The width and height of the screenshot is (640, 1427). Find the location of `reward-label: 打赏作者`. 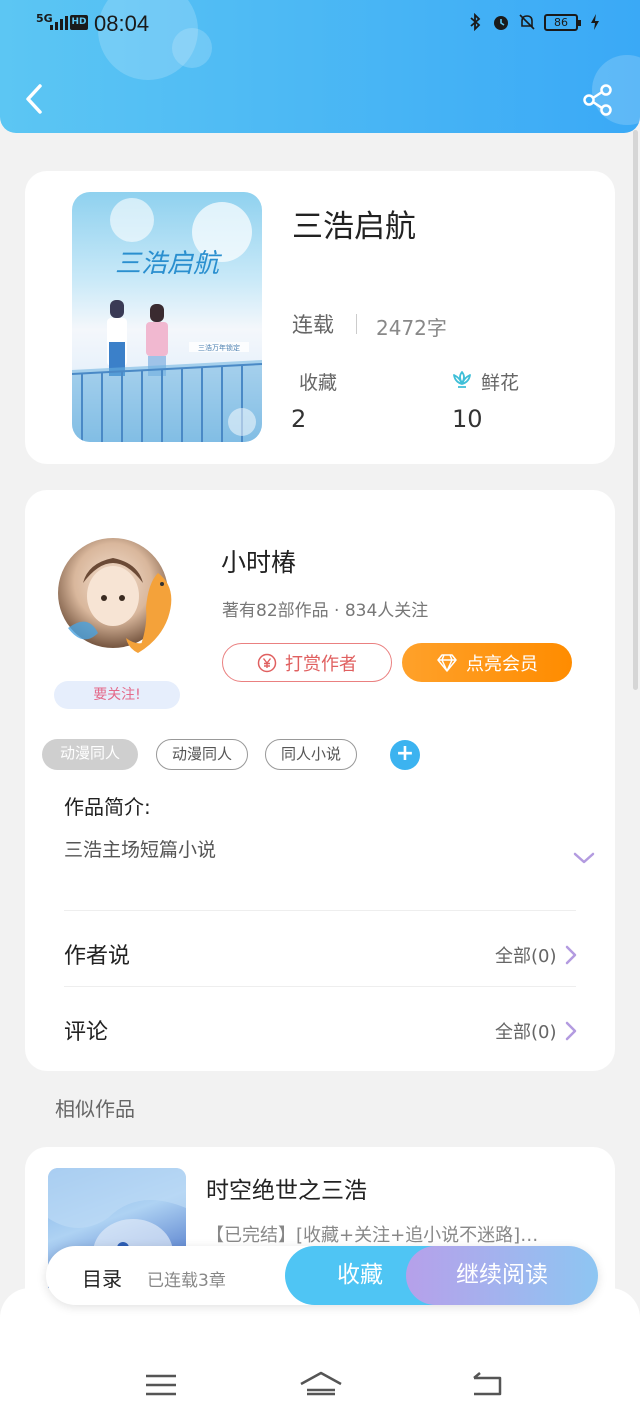

reward-label: 打赏作者 is located at coordinates (321, 664).